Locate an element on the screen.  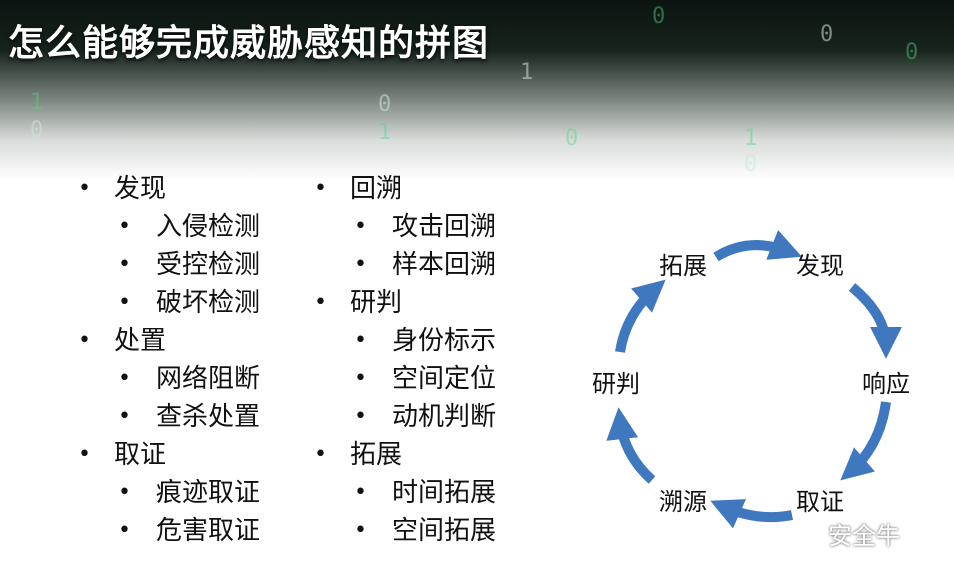
outline-subitem: • 样本回溯 is located at coordinates (405, 265).